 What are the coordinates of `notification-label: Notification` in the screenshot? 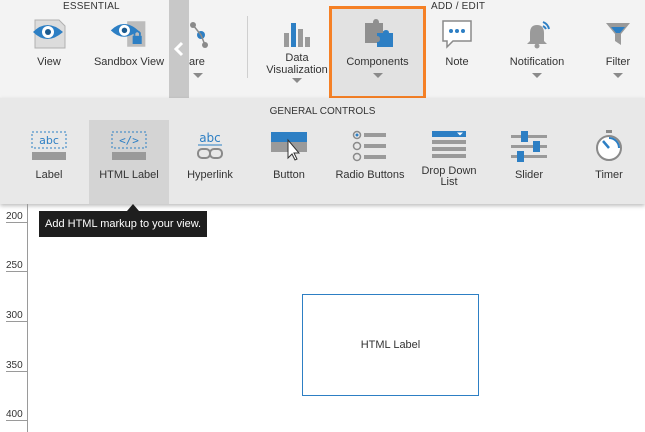 It's located at (537, 62).